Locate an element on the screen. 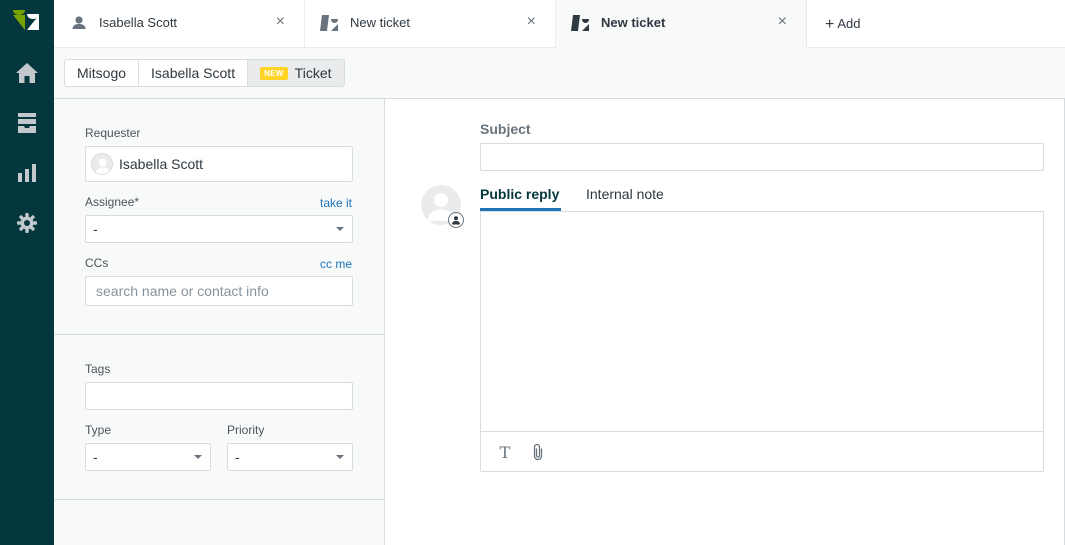 Image resolution: width=1065 pixels, height=545 pixels. ccs-label: CCs is located at coordinates (97, 263).